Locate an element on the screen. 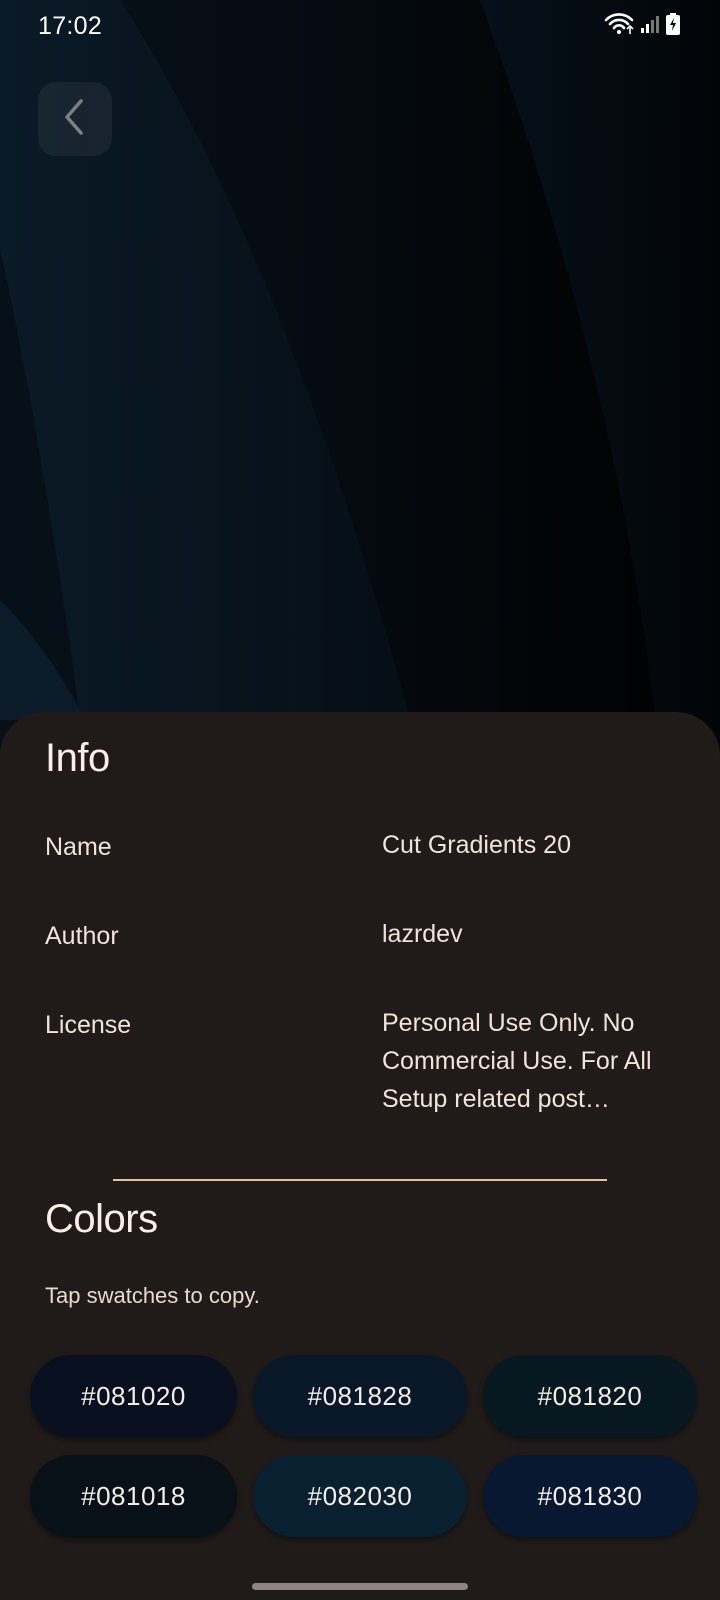 The image size is (720, 1600). chevron-left-icon is located at coordinates (75, 119).